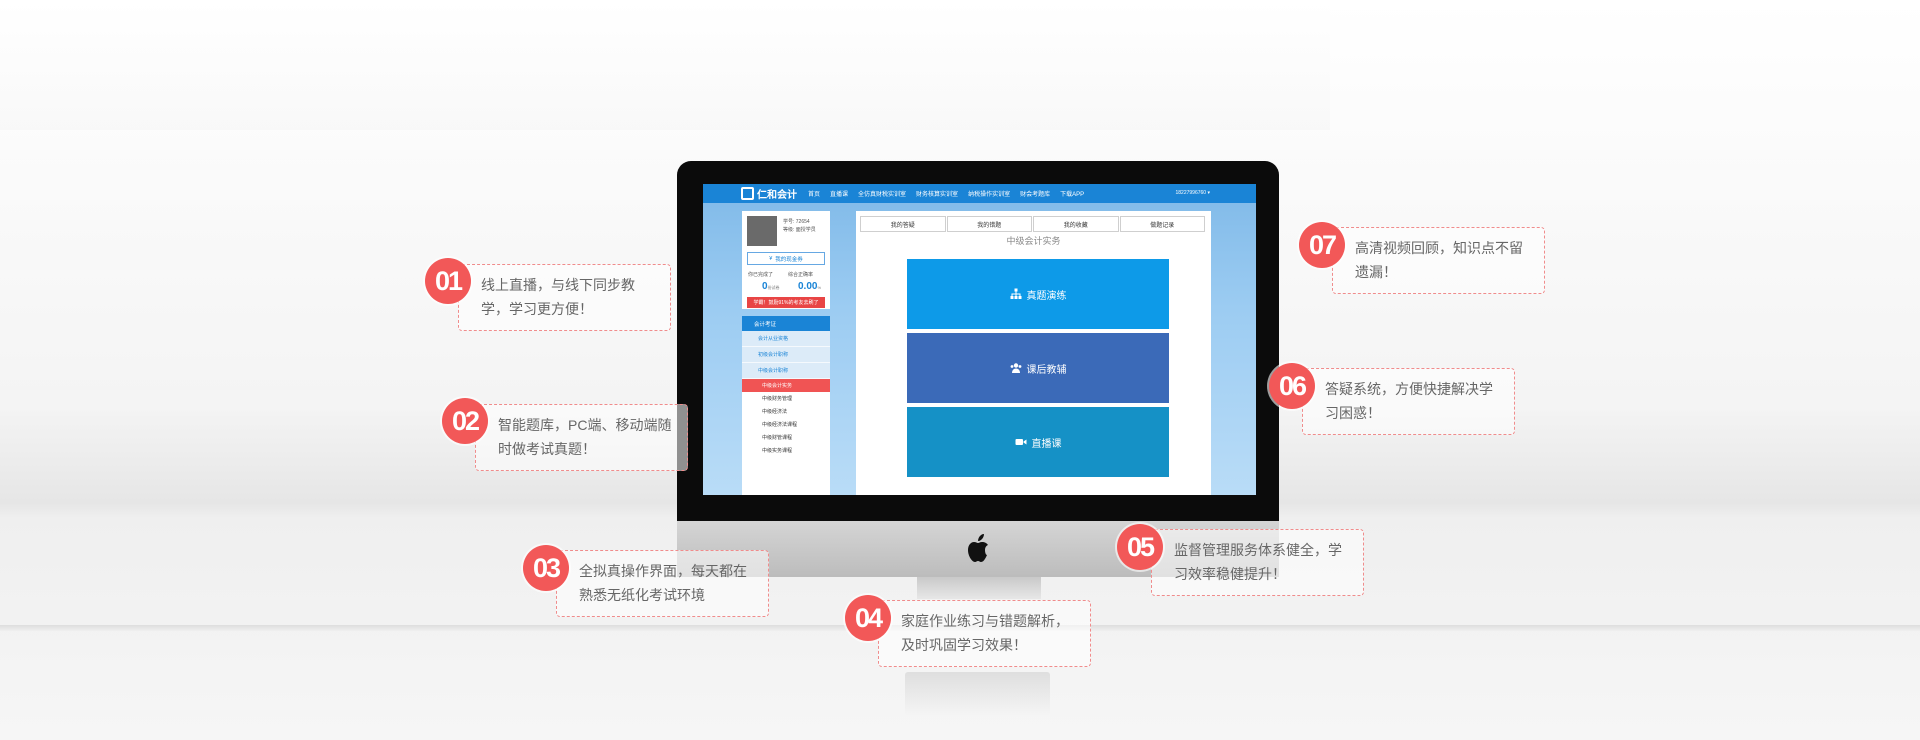 The height and width of the screenshot is (740, 1920). What do you see at coordinates (786, 437) in the screenshot?
I see `menu-item: 中级财管课程` at bounding box center [786, 437].